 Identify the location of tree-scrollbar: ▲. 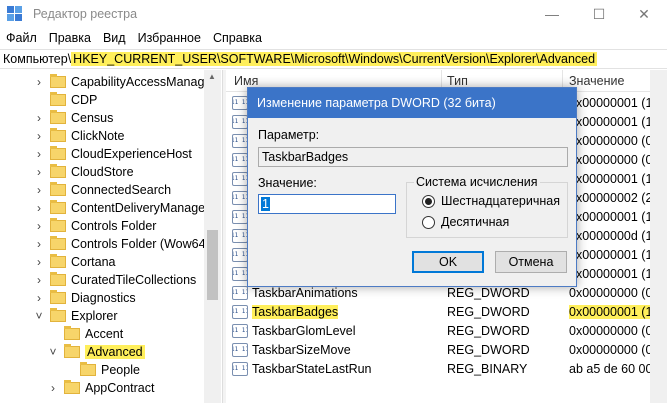
(212, 236).